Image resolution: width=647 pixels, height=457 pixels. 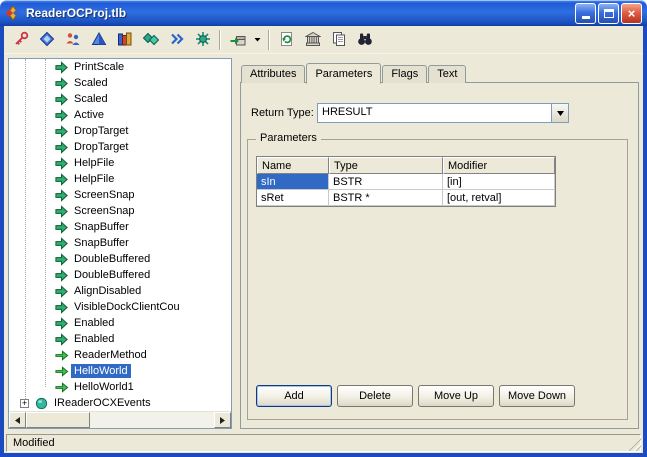 I want to click on toolbar-button-books, so click(x=124, y=40).